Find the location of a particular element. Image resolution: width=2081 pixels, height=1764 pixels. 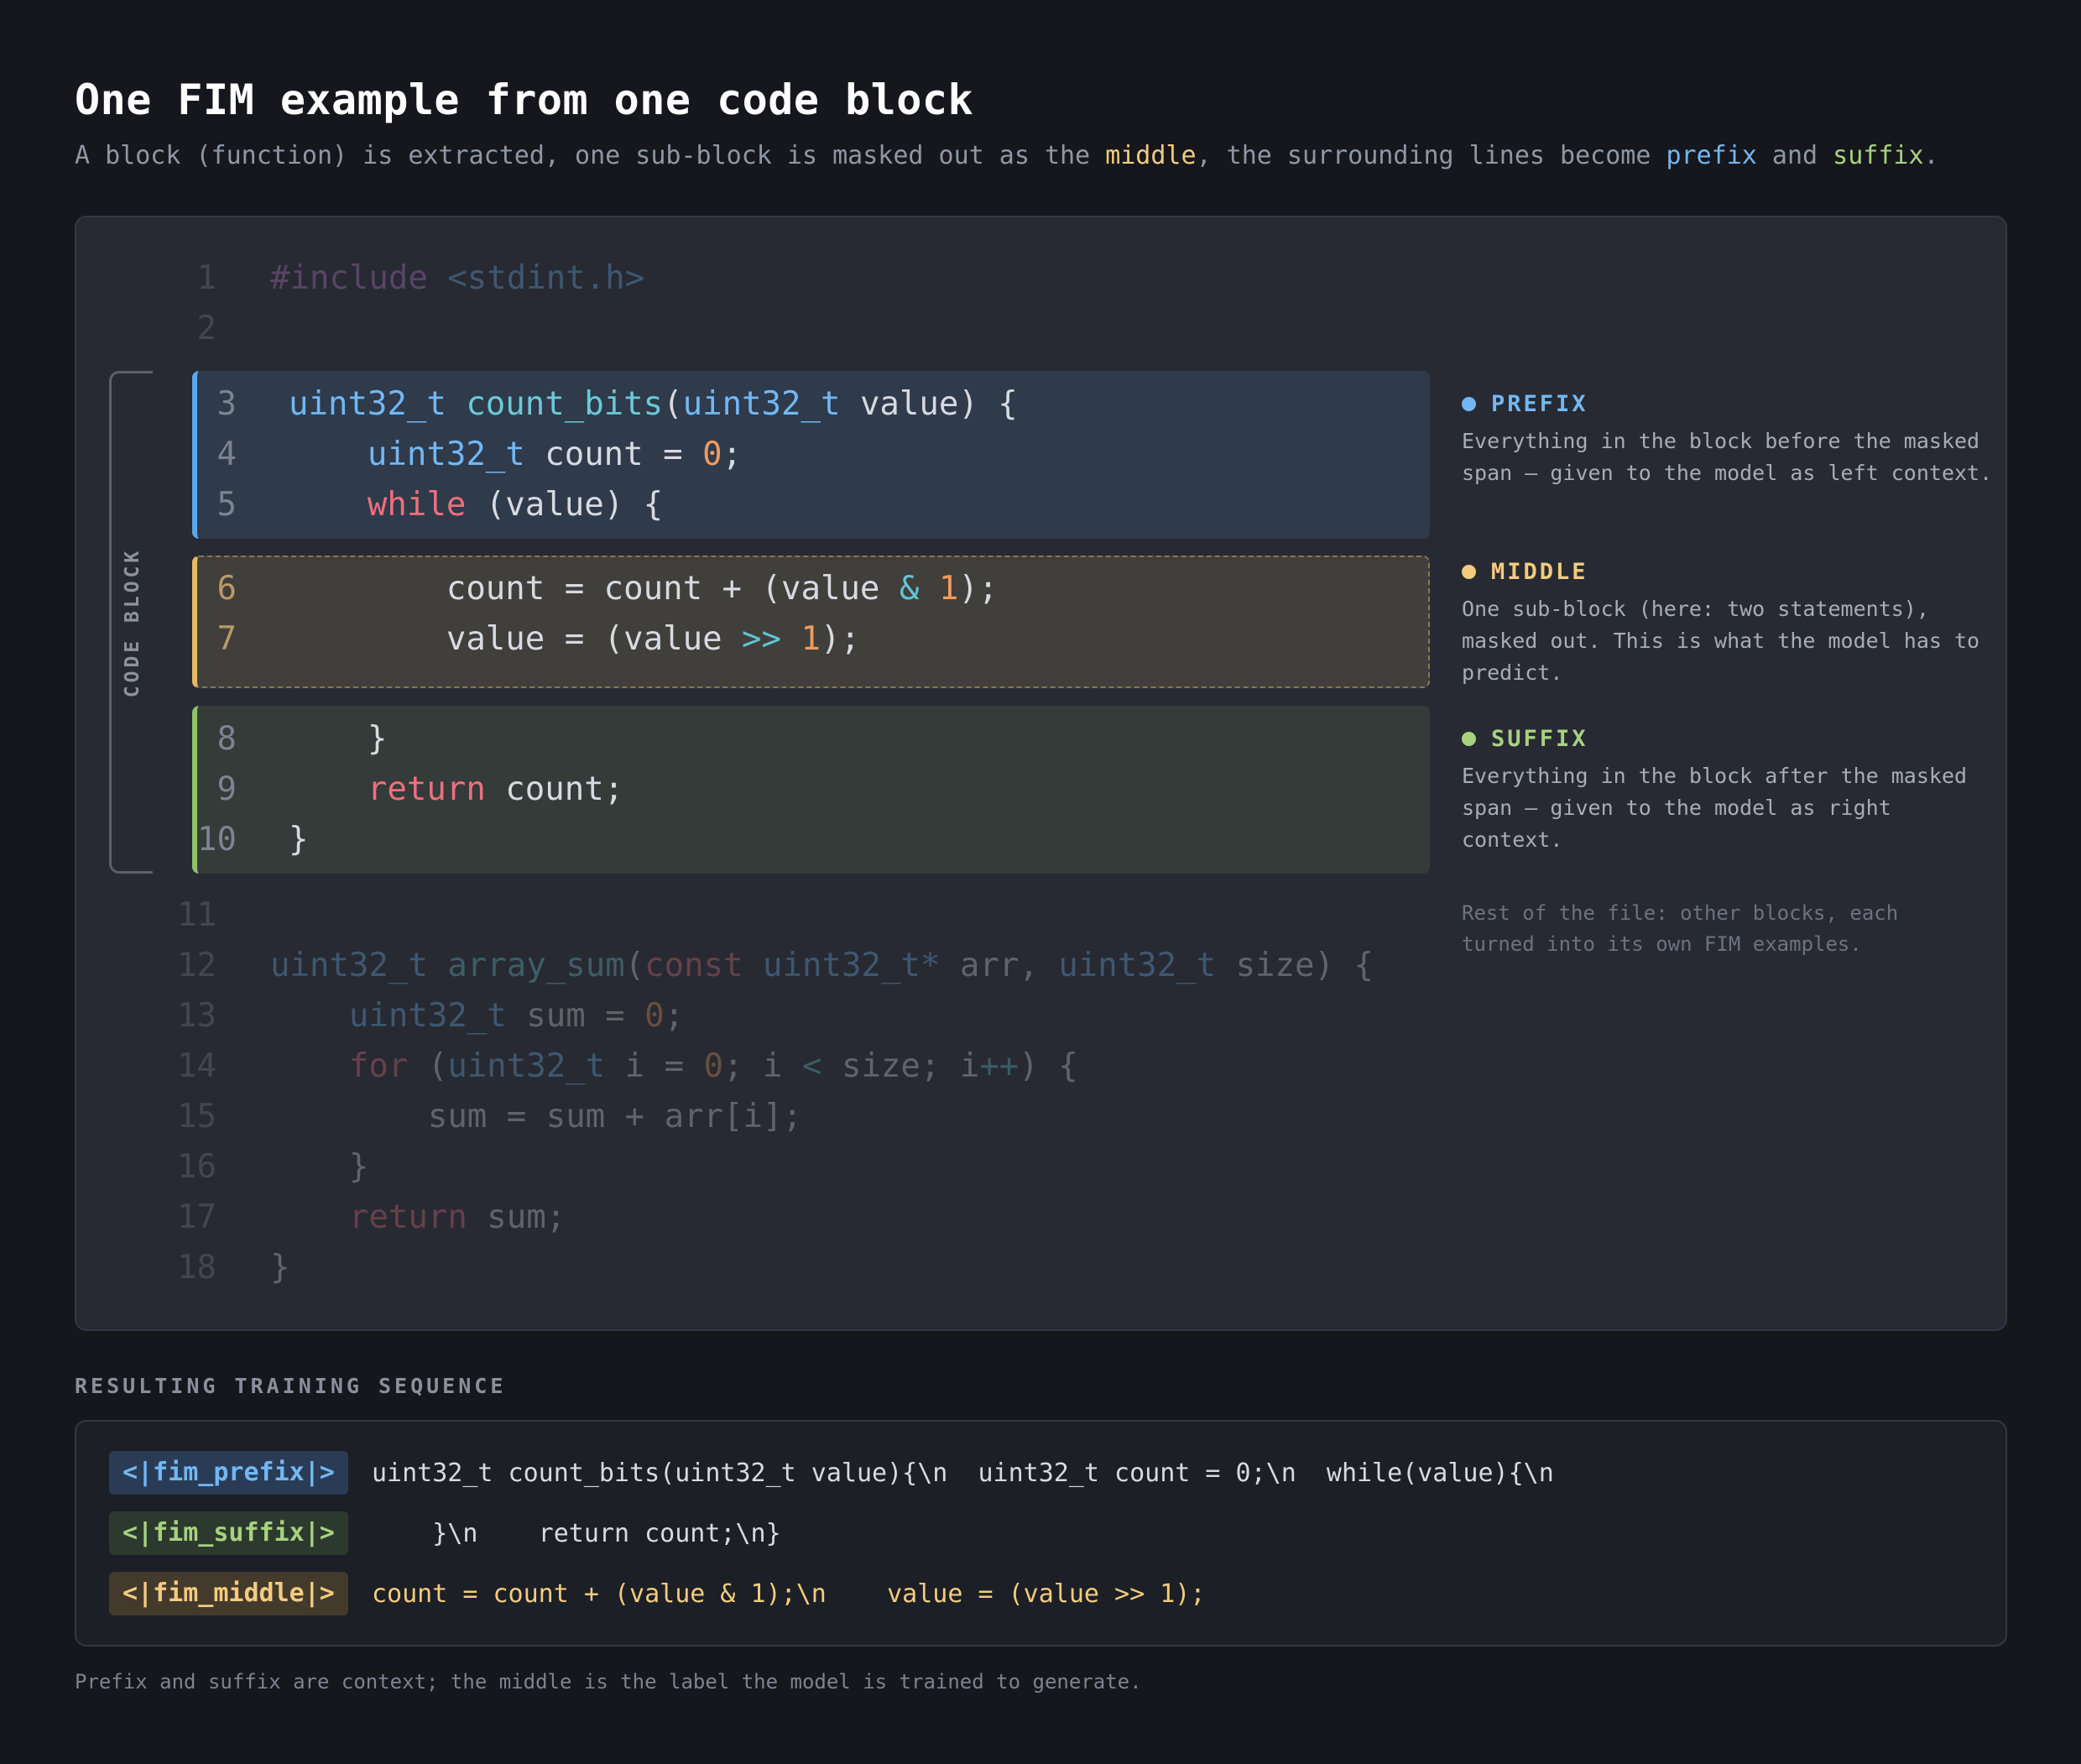

code-source: uint32_t count_bits(uint32_t value) { is located at coordinates (653, 404).